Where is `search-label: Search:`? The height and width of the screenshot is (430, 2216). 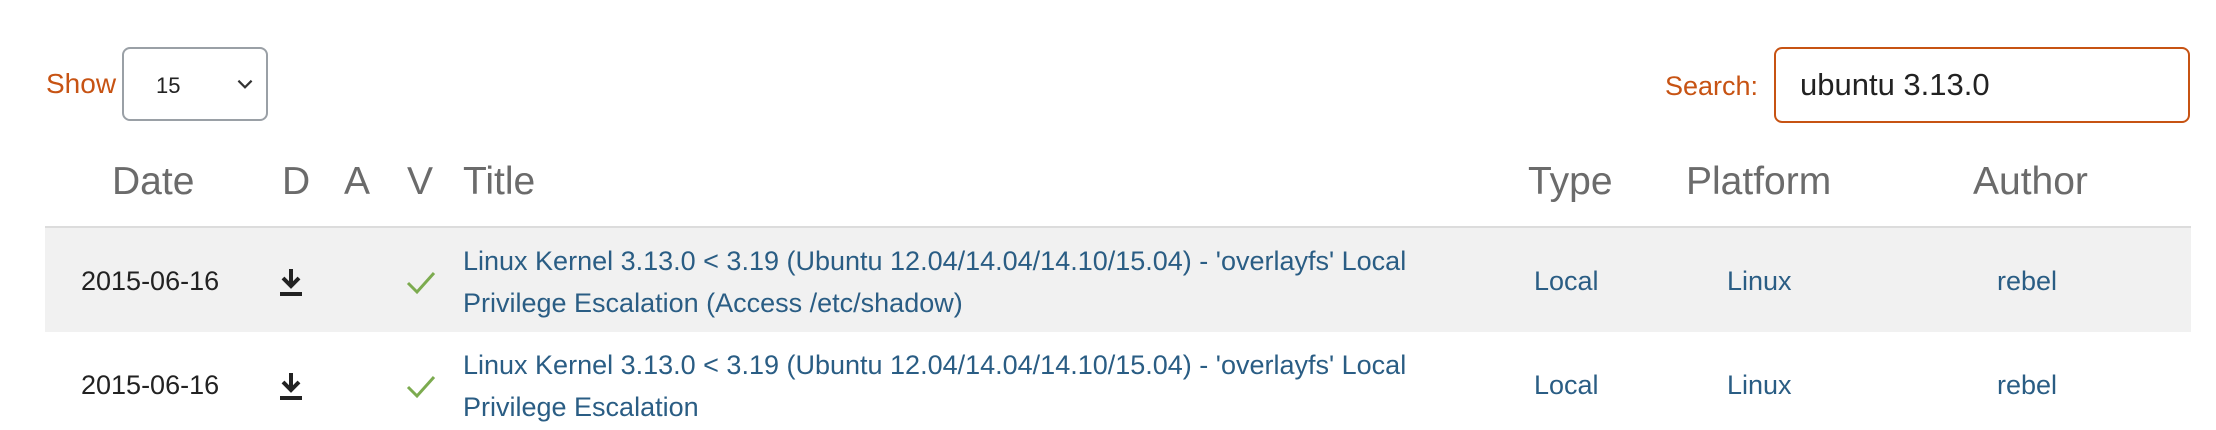
search-label: Search: is located at coordinates (1712, 86).